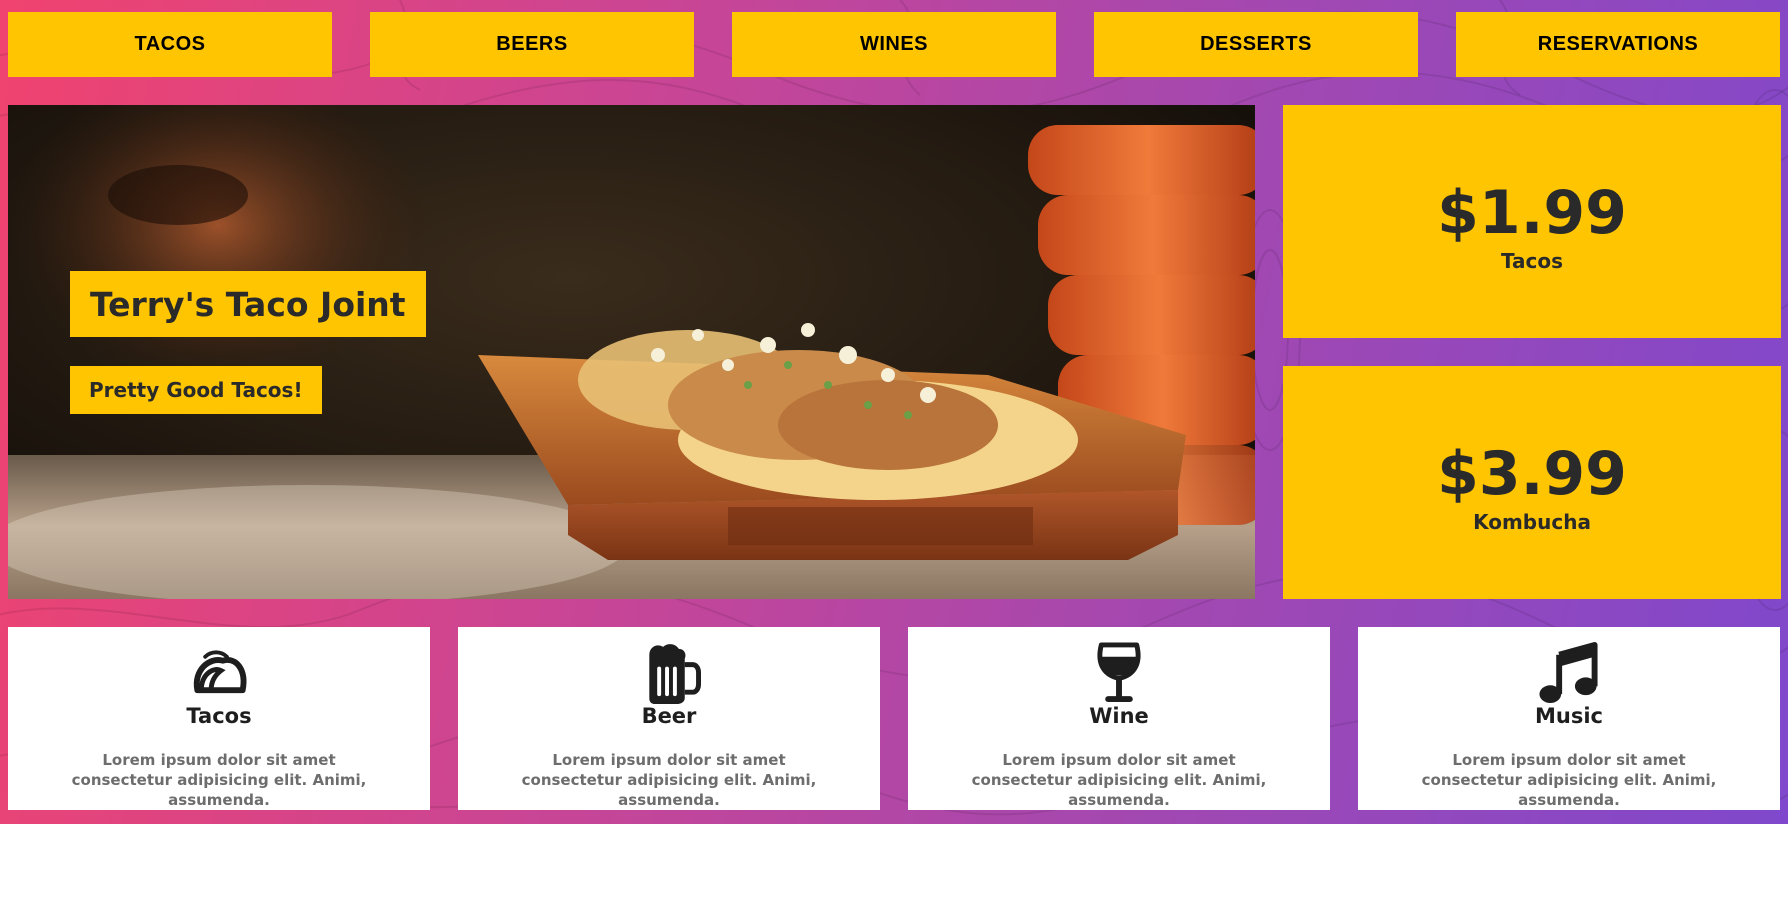  Describe the element at coordinates (532, 44) in the screenshot. I see `nav-beers: BEERS` at that location.